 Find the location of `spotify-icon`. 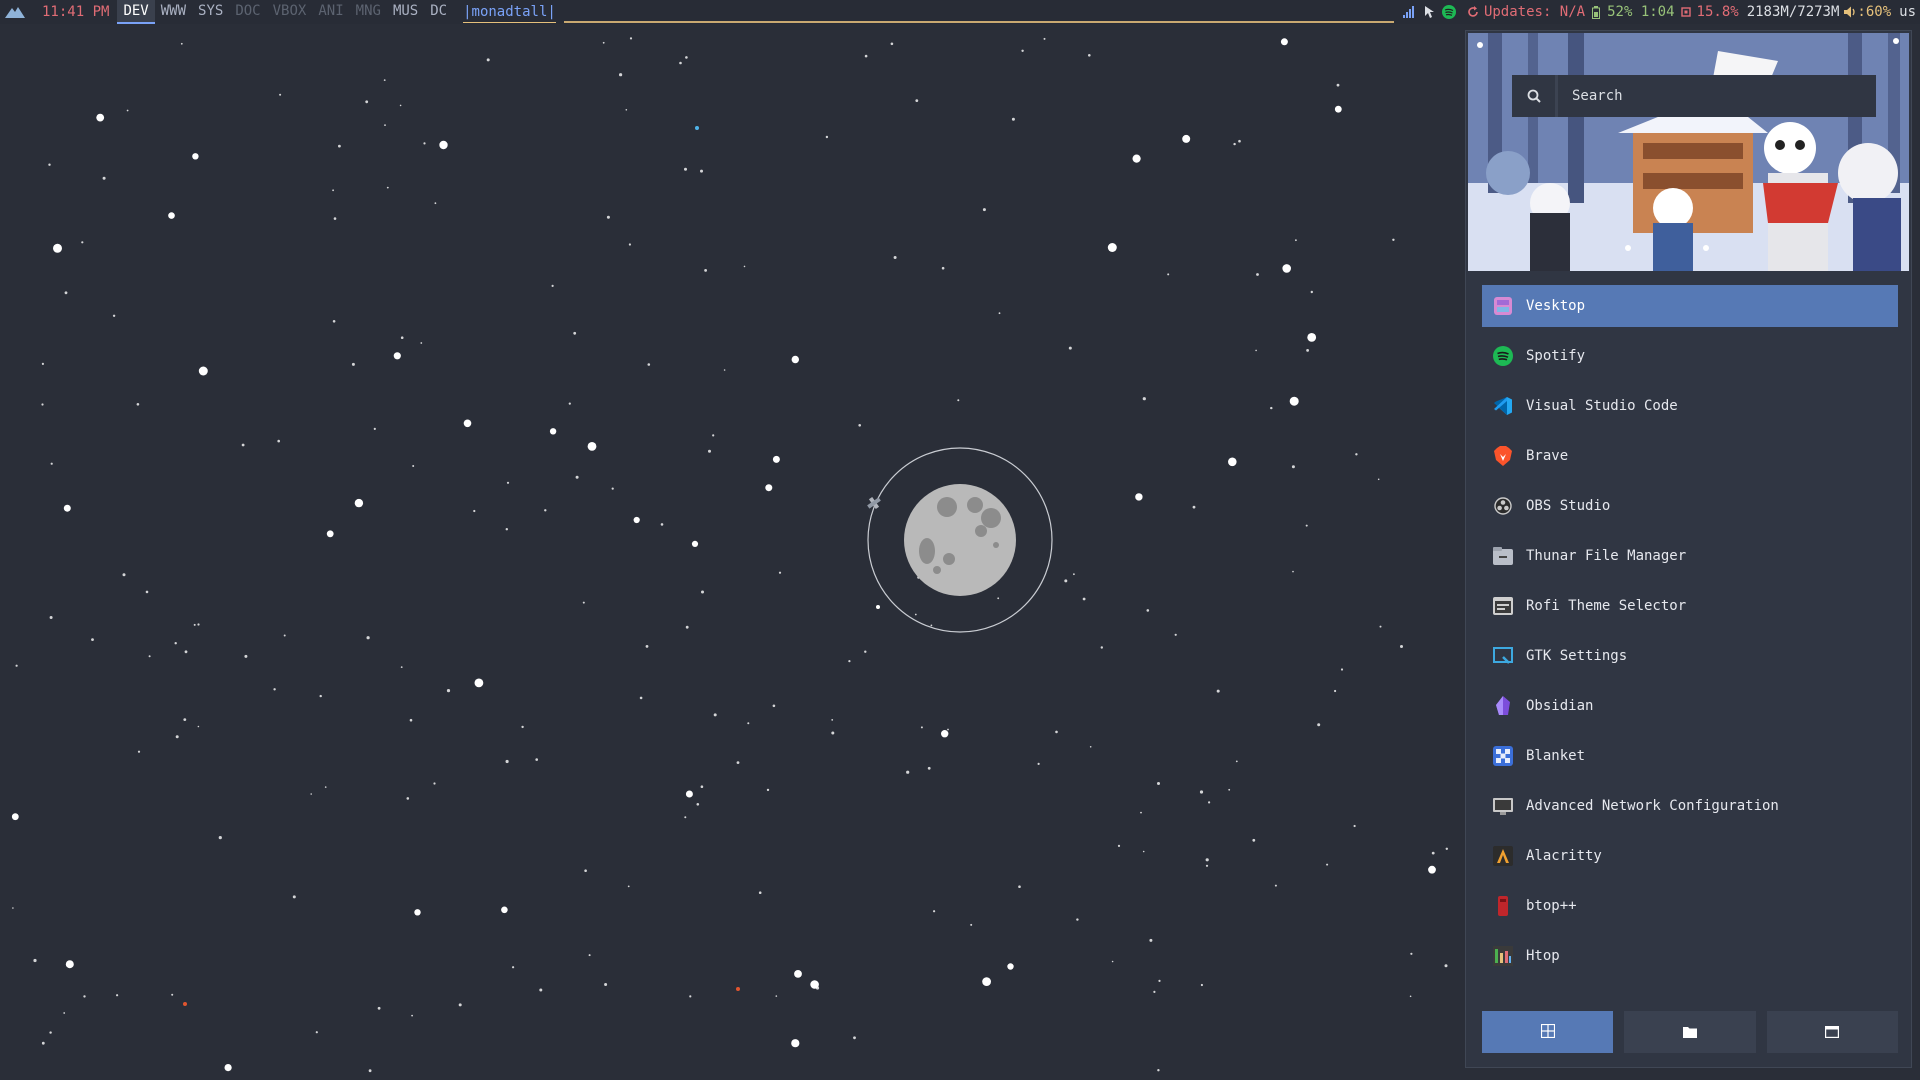

spotify-icon is located at coordinates (1503, 356).